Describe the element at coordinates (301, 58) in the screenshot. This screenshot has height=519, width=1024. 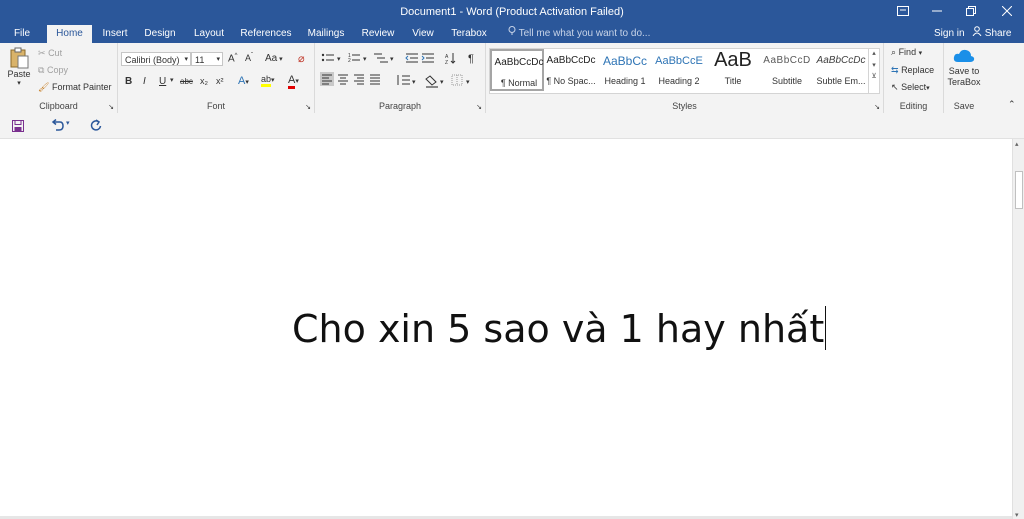
I see `clear-formatting-icon: ⌀` at that location.